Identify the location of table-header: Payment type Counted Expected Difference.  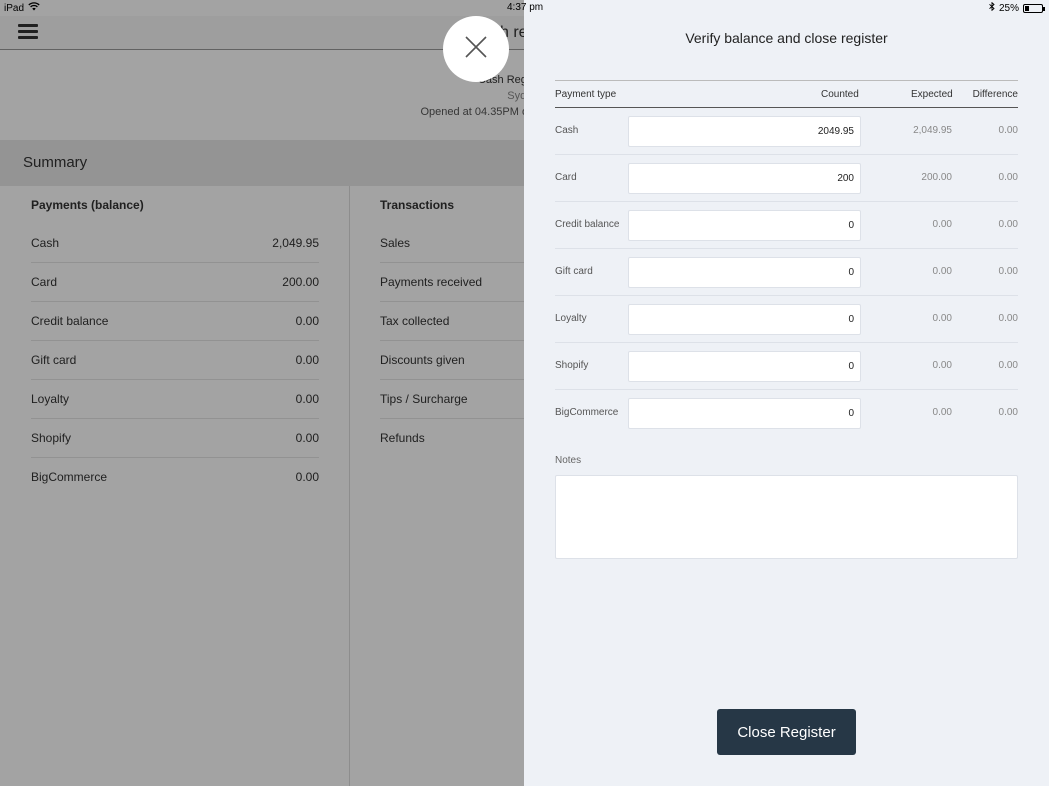
(786, 94).